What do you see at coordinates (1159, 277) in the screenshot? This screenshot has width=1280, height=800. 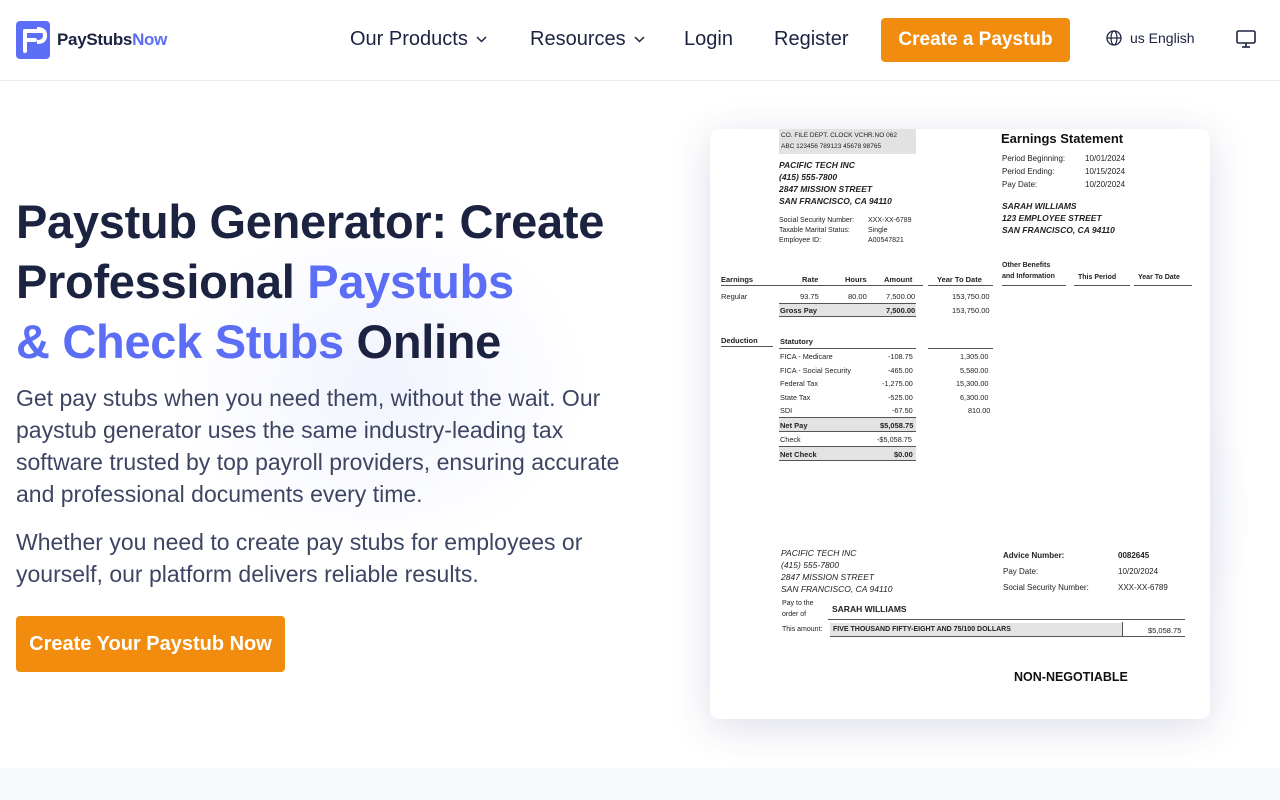 I see `ytd2-header: Year To Date` at bounding box center [1159, 277].